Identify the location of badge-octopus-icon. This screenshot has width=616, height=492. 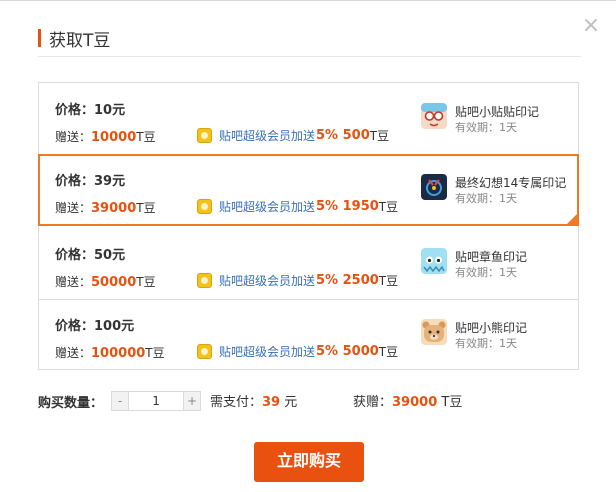
(434, 261).